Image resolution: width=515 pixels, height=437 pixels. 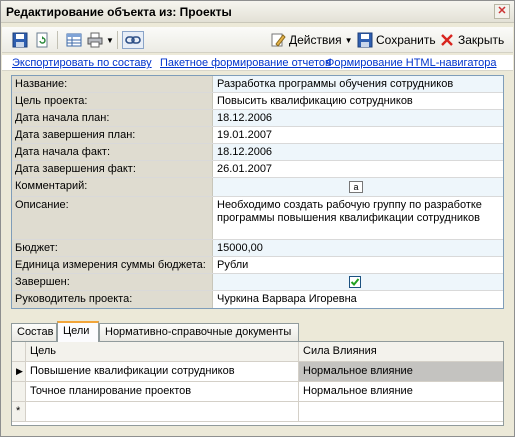 What do you see at coordinates (112, 248) in the screenshot?
I see `property-label: Бюджет:` at bounding box center [112, 248].